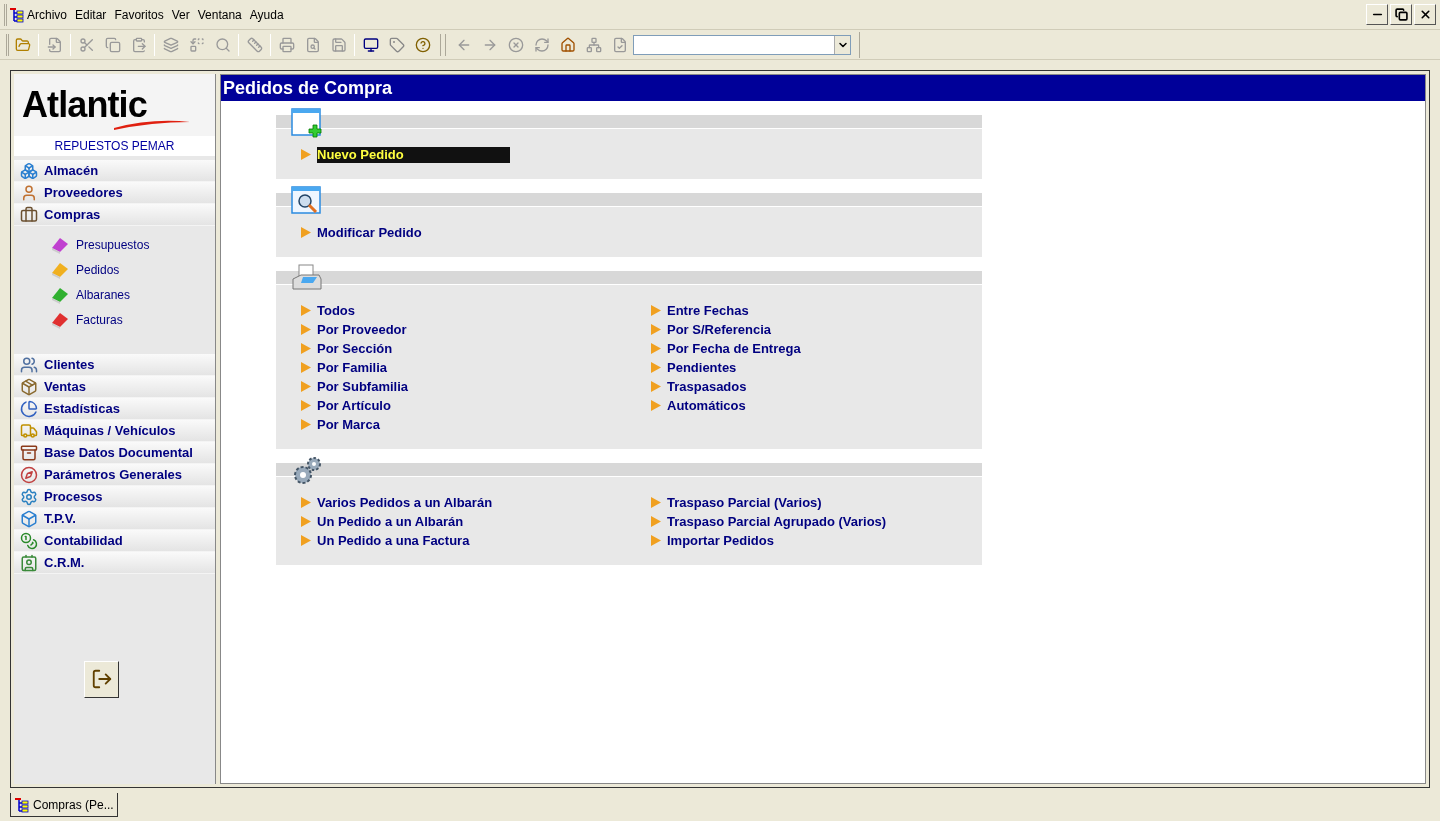  I want to click on menu-link: Entre Fechas, so click(708, 310).